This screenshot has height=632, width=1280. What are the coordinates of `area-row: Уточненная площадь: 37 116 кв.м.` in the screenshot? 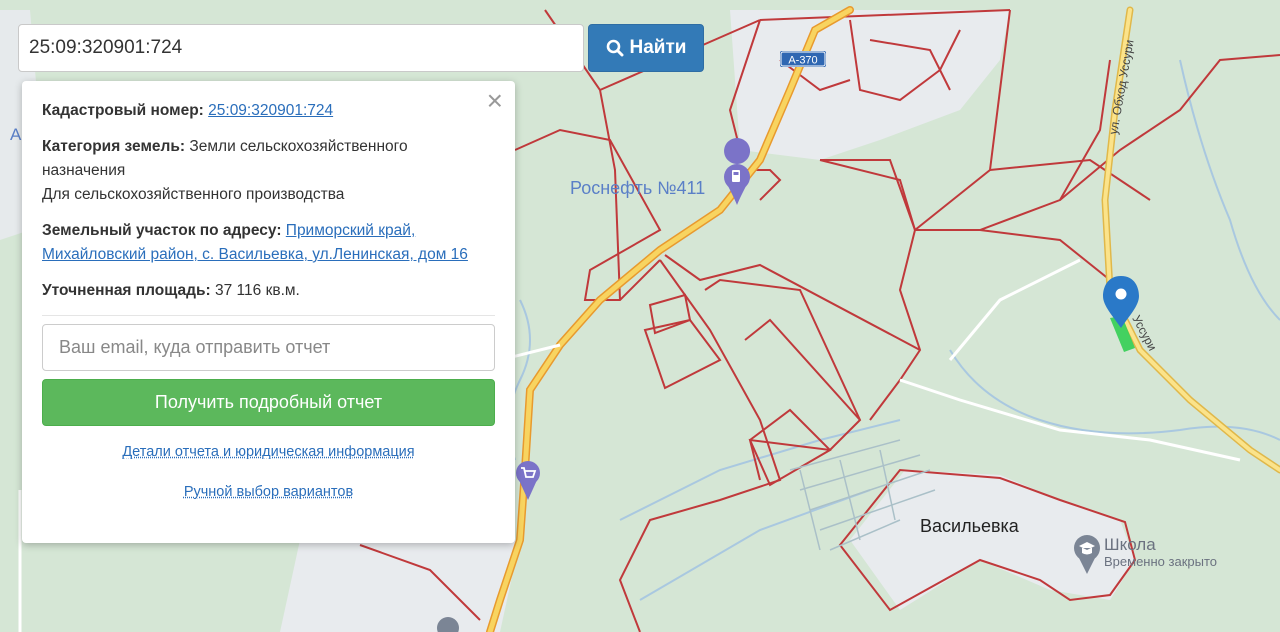 It's located at (268, 291).